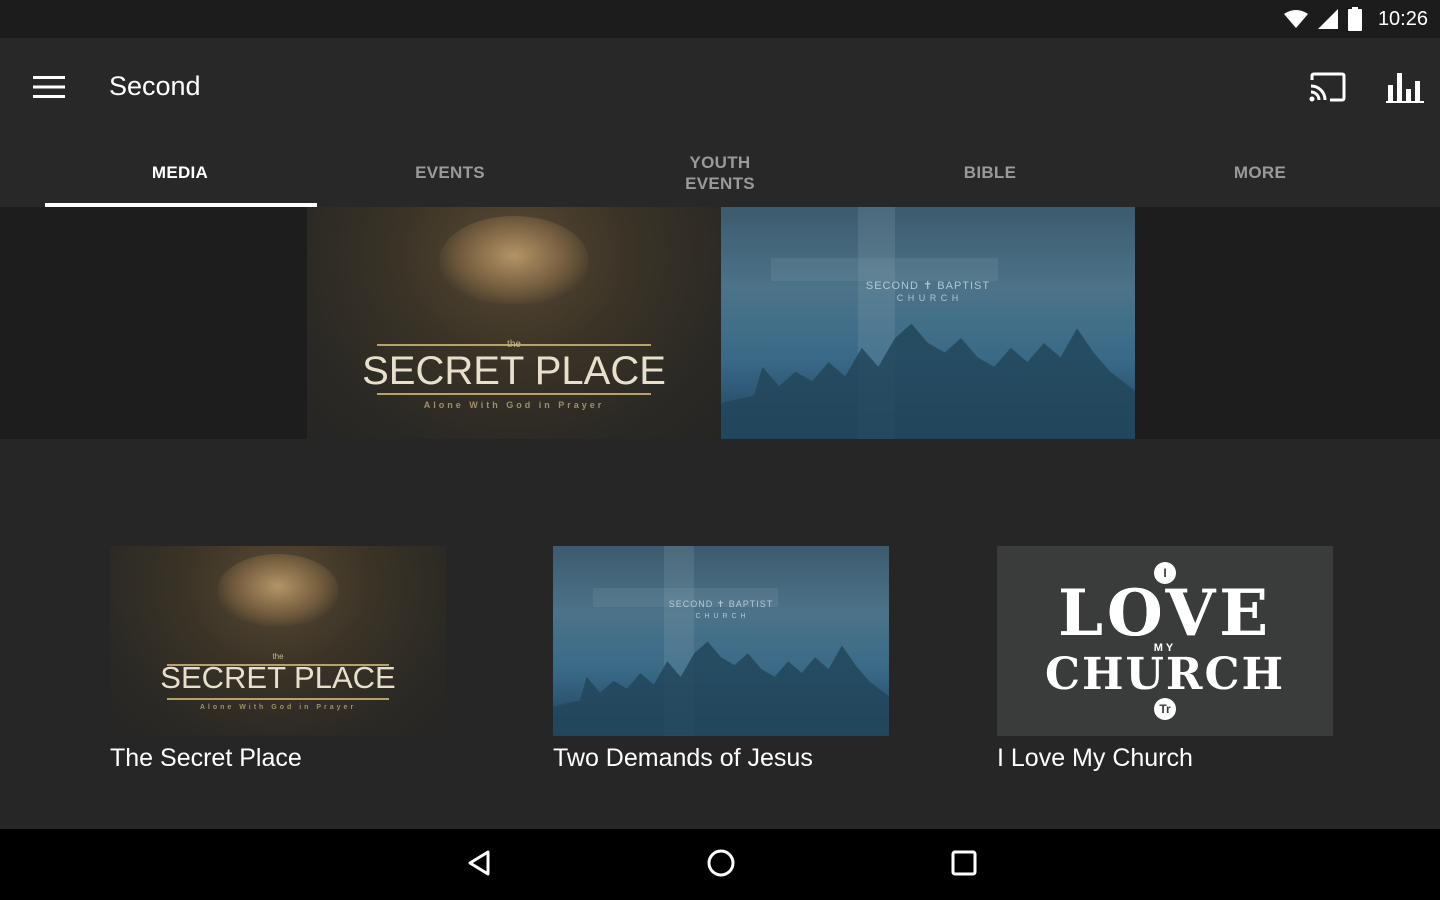 The width and height of the screenshot is (1440, 900). What do you see at coordinates (990, 172) in the screenshot?
I see `tab-bible: BIBLE` at bounding box center [990, 172].